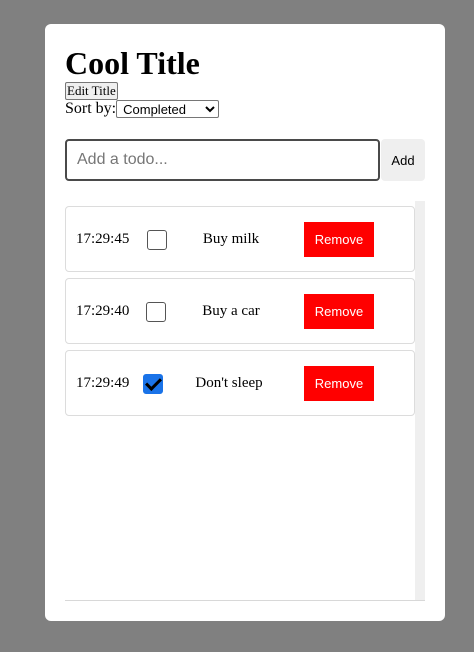  I want to click on todo-time: 17:29:45, so click(103, 239).